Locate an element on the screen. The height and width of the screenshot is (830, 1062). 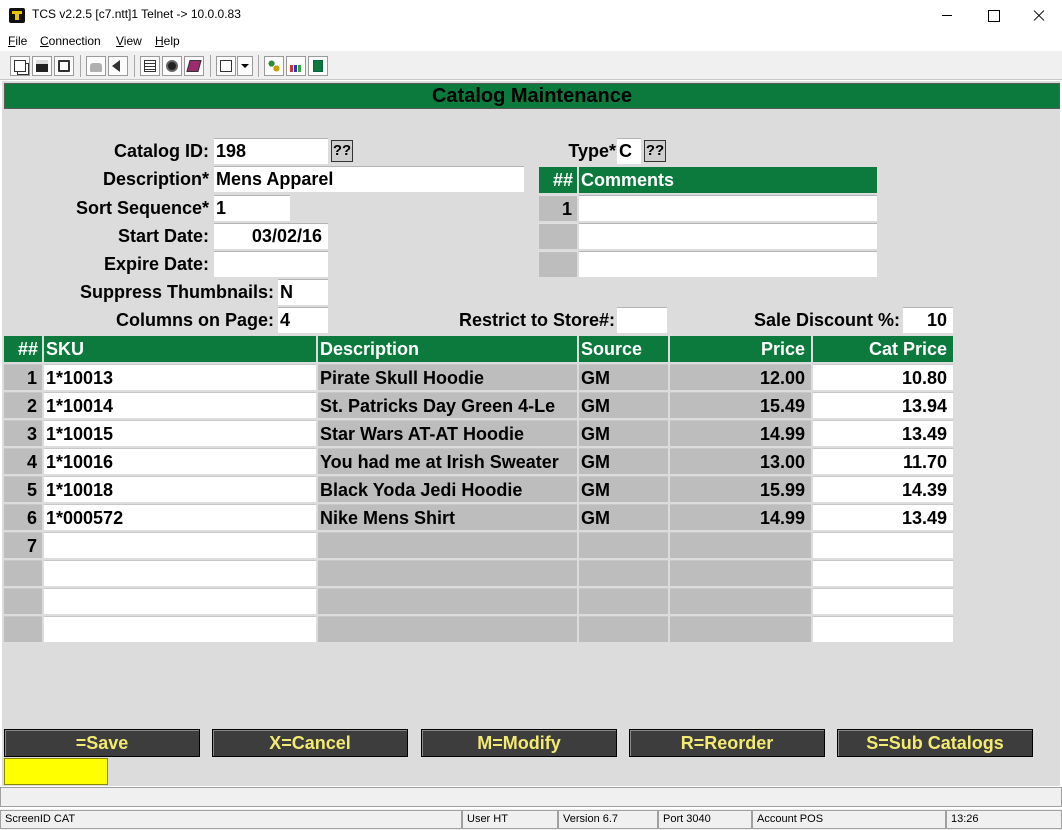
type-field: C is located at coordinates (629, 151).